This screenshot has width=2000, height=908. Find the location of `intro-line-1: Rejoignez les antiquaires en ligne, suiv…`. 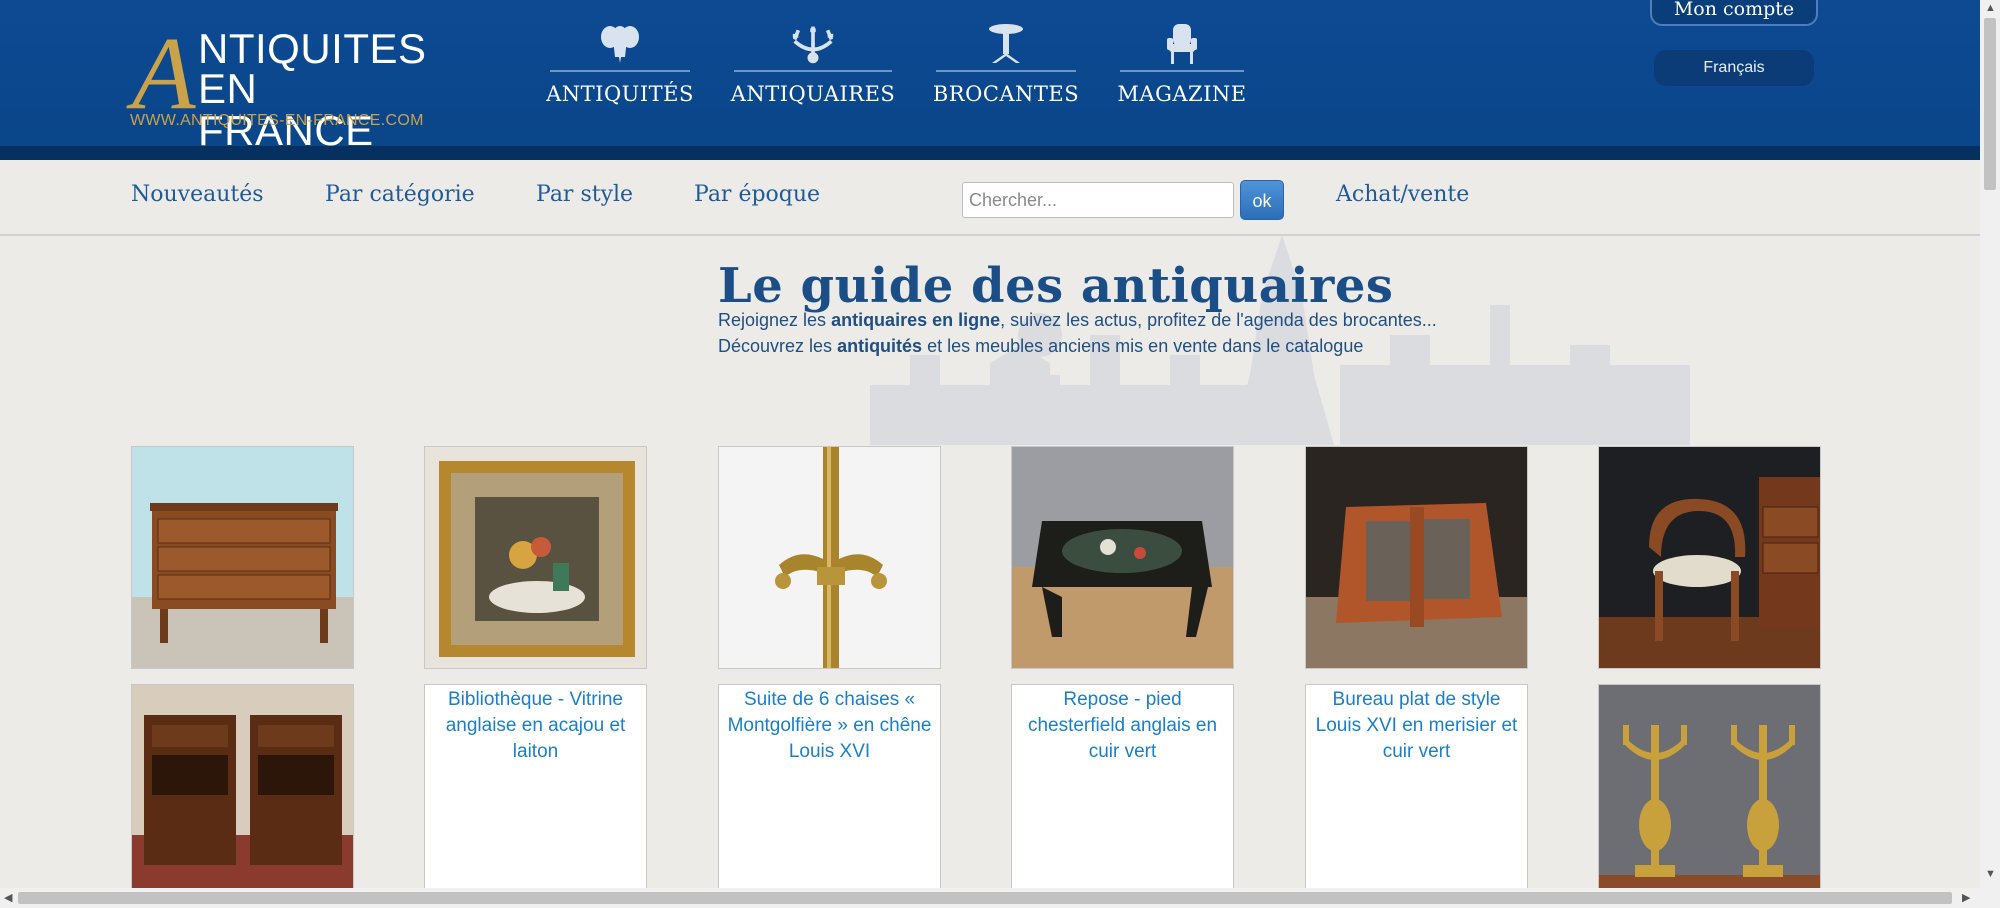

intro-line-1: Rejoignez les antiquaires en ligne, suiv… is located at coordinates (1077, 320).